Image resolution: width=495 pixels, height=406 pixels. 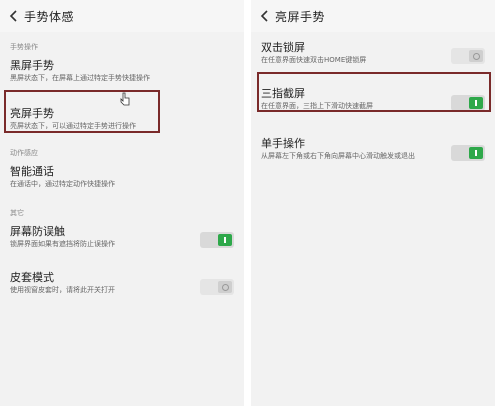 I want to click on list-item-cover-mode: 皮套模式 使用视窗皮套时，请将此开关打开, so click(x=122, y=287).